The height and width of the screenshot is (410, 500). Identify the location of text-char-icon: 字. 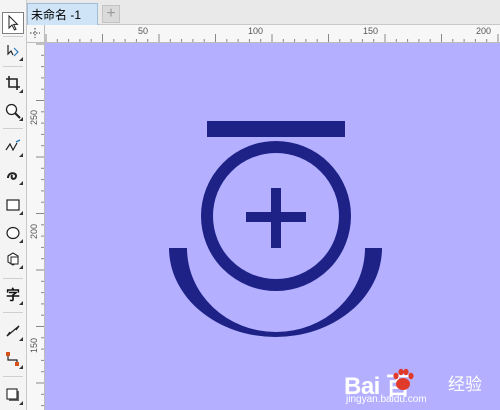
(13, 296).